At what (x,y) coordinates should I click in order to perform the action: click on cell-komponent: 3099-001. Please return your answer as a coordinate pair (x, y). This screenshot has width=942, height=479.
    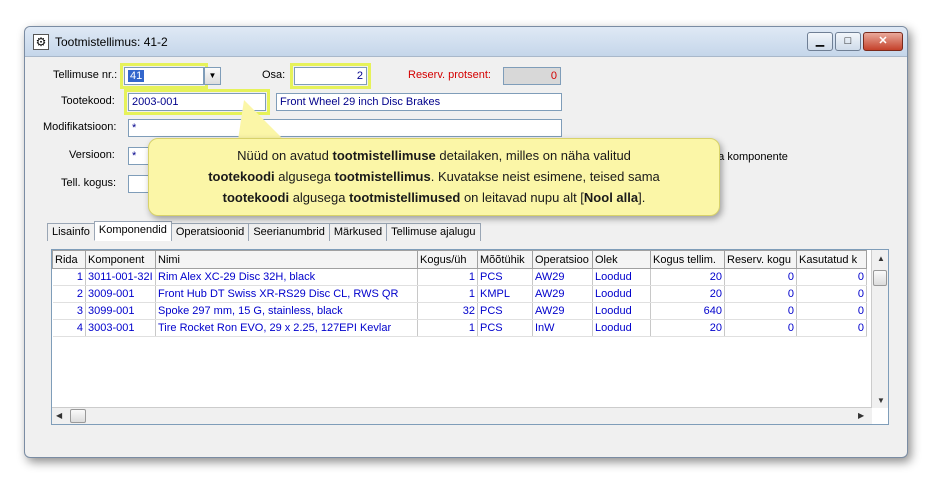
    Looking at the image, I should click on (120, 311).